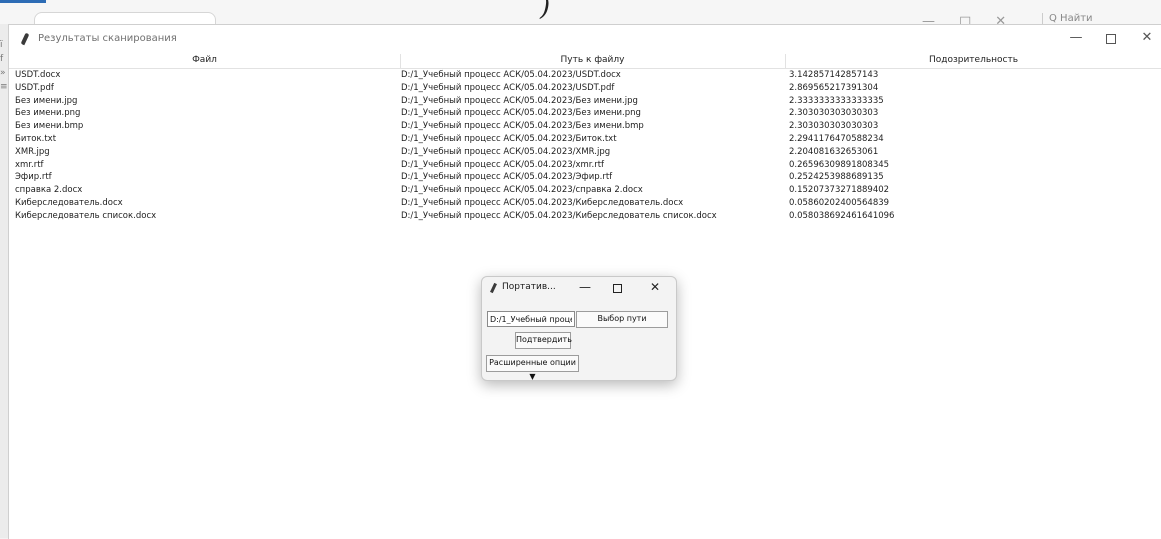 The height and width of the screenshot is (539, 1161). Describe the element at coordinates (4, 66) in the screenshot. I see `background-left-edge: ї f» ≡` at that location.